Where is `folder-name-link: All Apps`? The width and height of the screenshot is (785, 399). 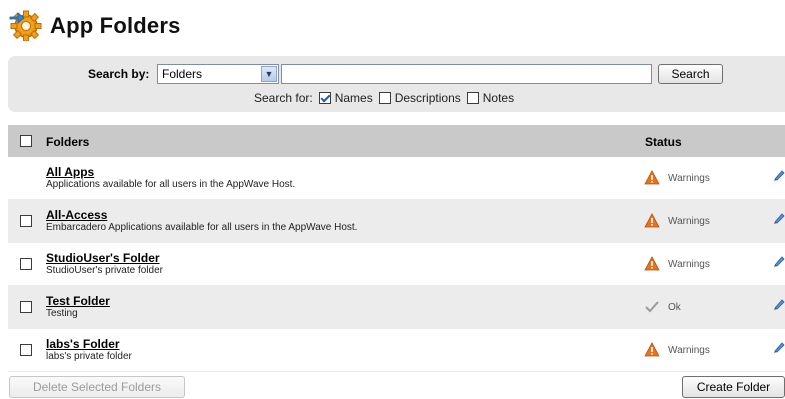
folder-name-link: All Apps is located at coordinates (70, 172).